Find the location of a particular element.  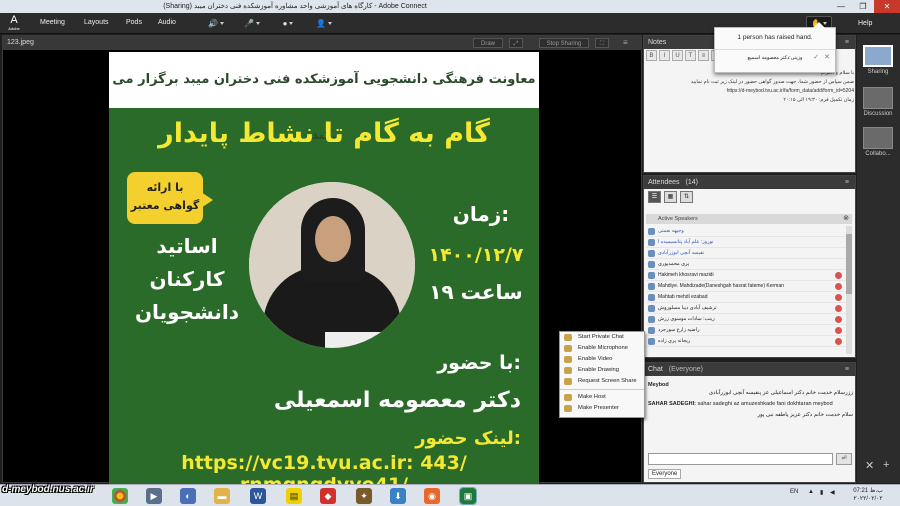

align-button: ≡ is located at coordinates (703, 55).